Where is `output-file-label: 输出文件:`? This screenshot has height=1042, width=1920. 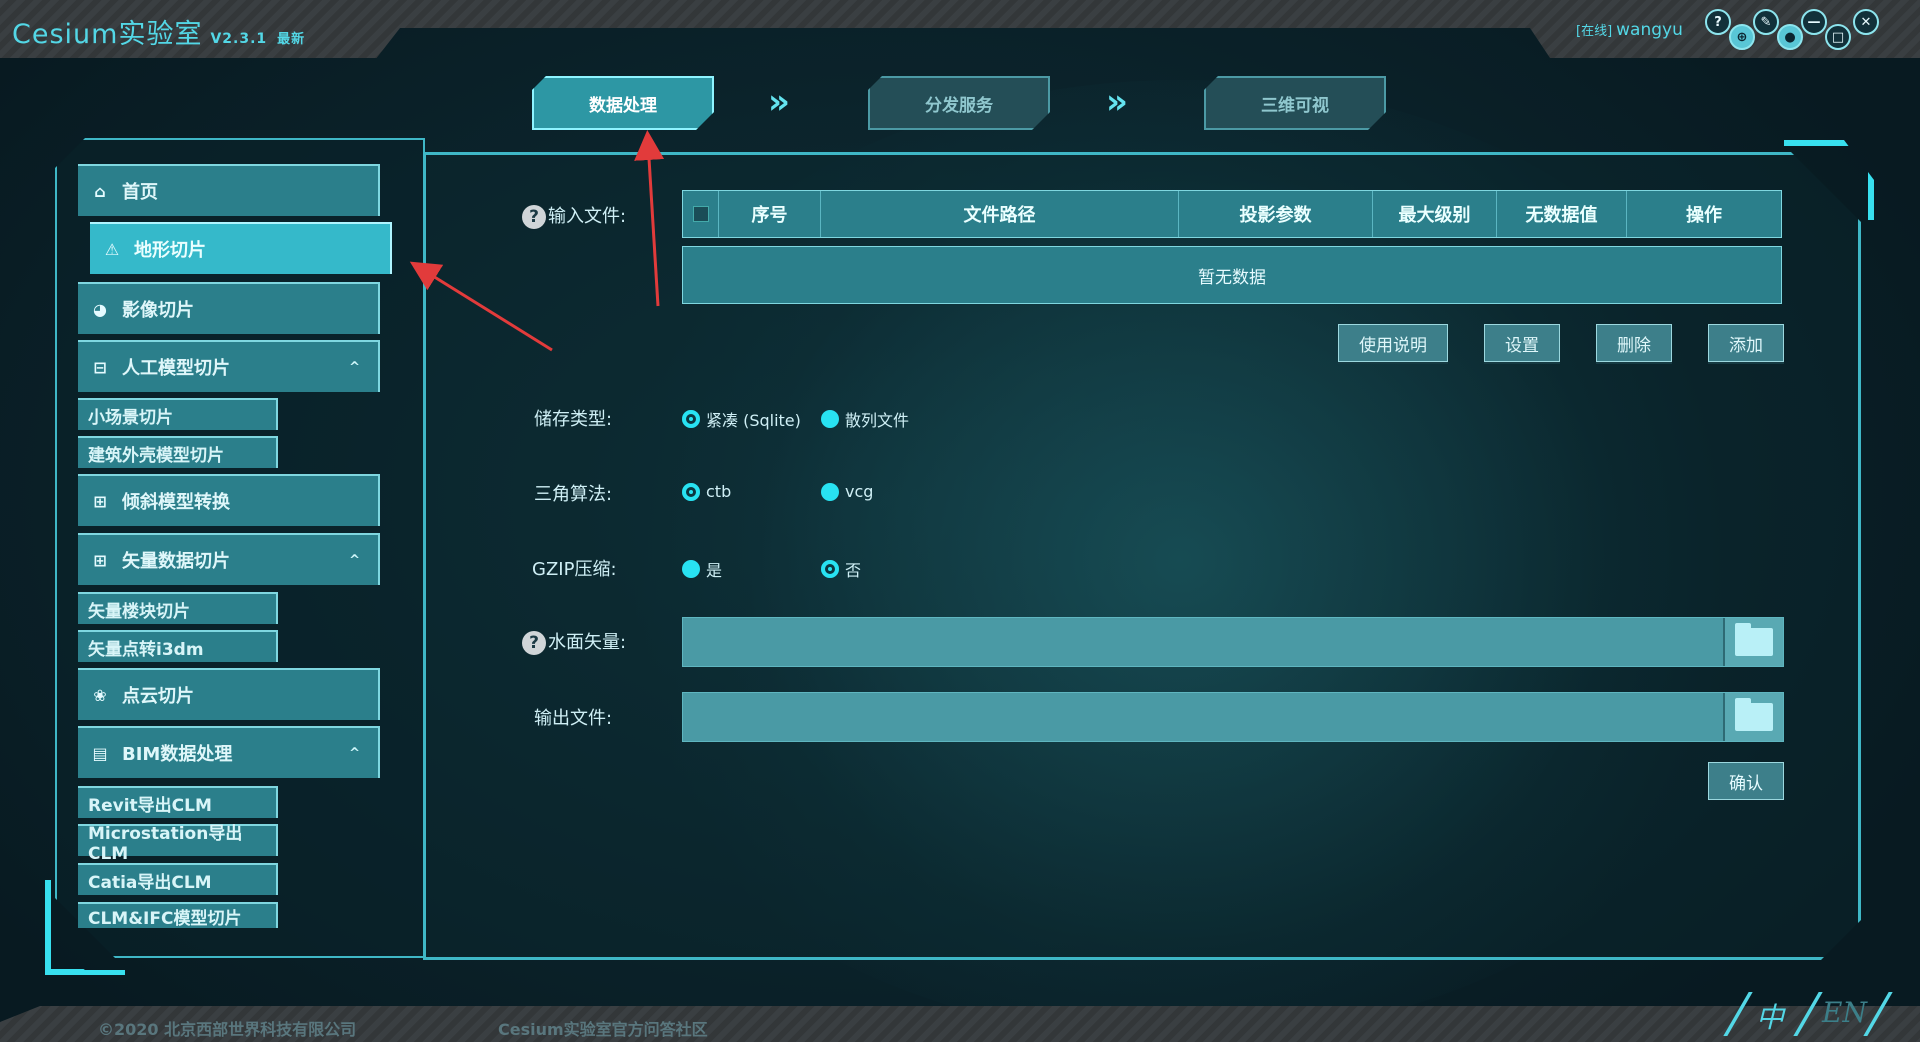
output-file-label: 输出文件: is located at coordinates (573, 718).